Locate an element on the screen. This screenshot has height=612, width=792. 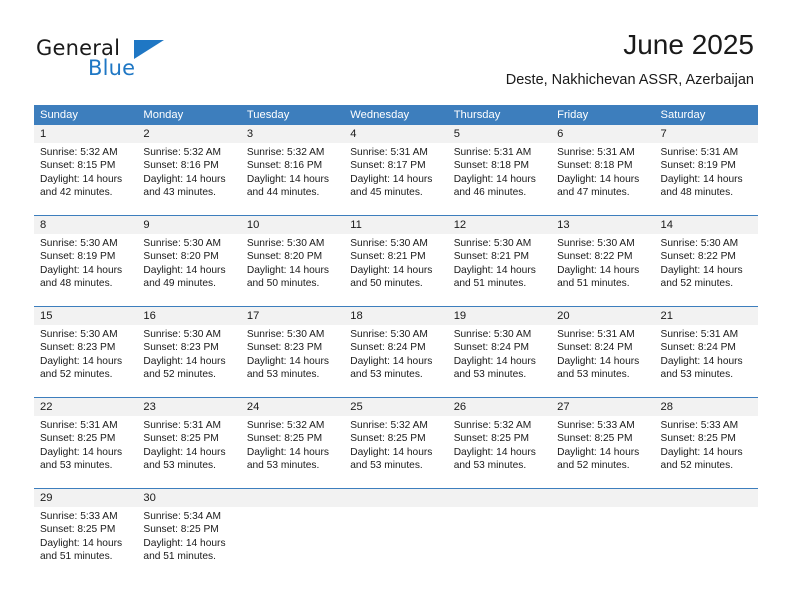
day-number: 11 is located at coordinates (396, 225).